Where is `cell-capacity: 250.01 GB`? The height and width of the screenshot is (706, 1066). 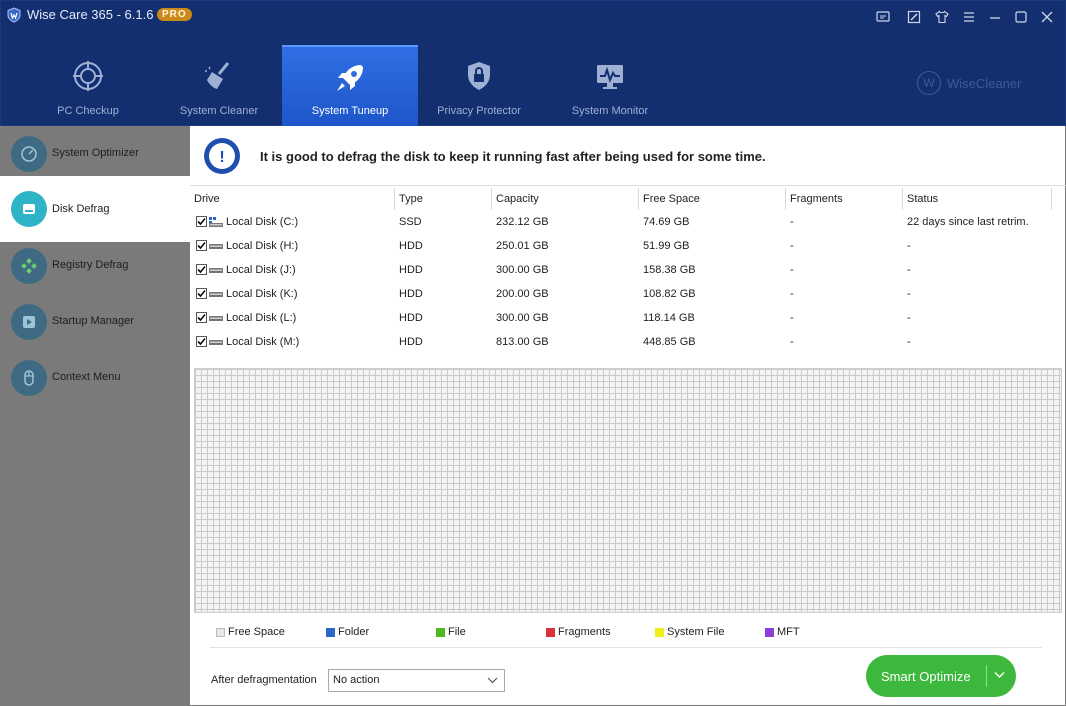 cell-capacity: 250.01 GB is located at coordinates (522, 246).